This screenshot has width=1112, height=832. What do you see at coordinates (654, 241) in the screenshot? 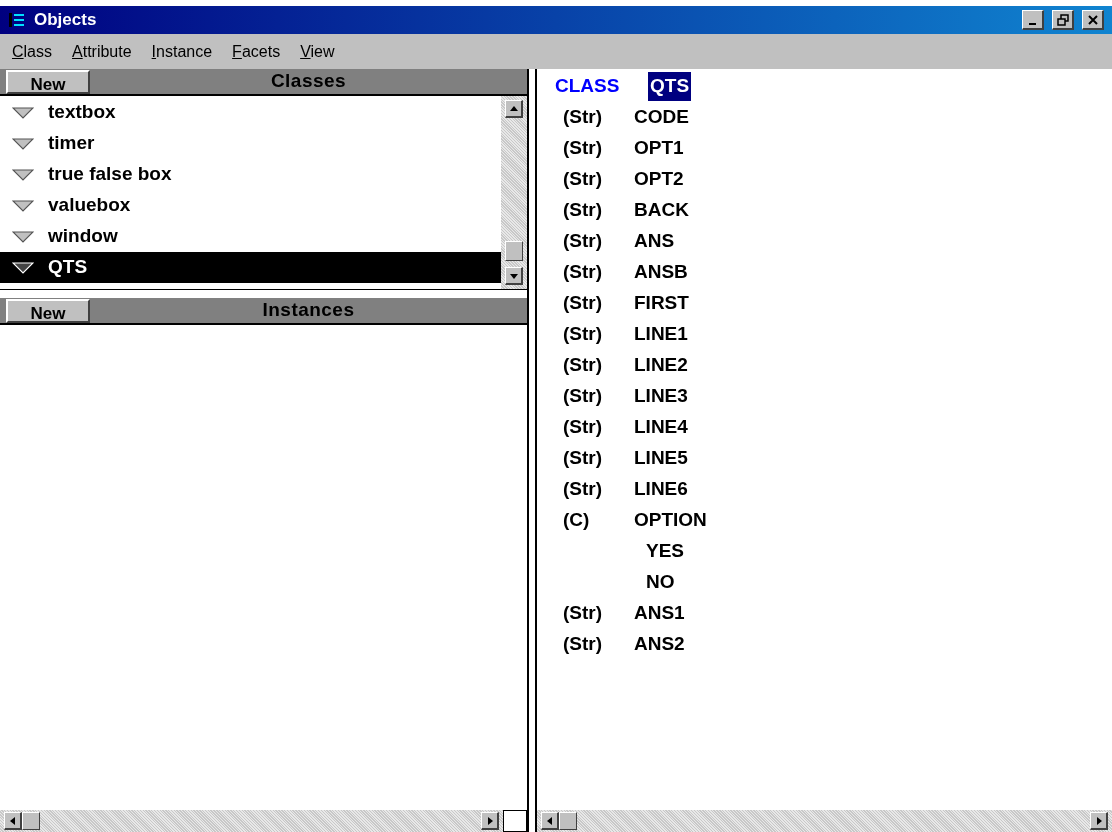
I see `attribute-name: ANS` at bounding box center [654, 241].